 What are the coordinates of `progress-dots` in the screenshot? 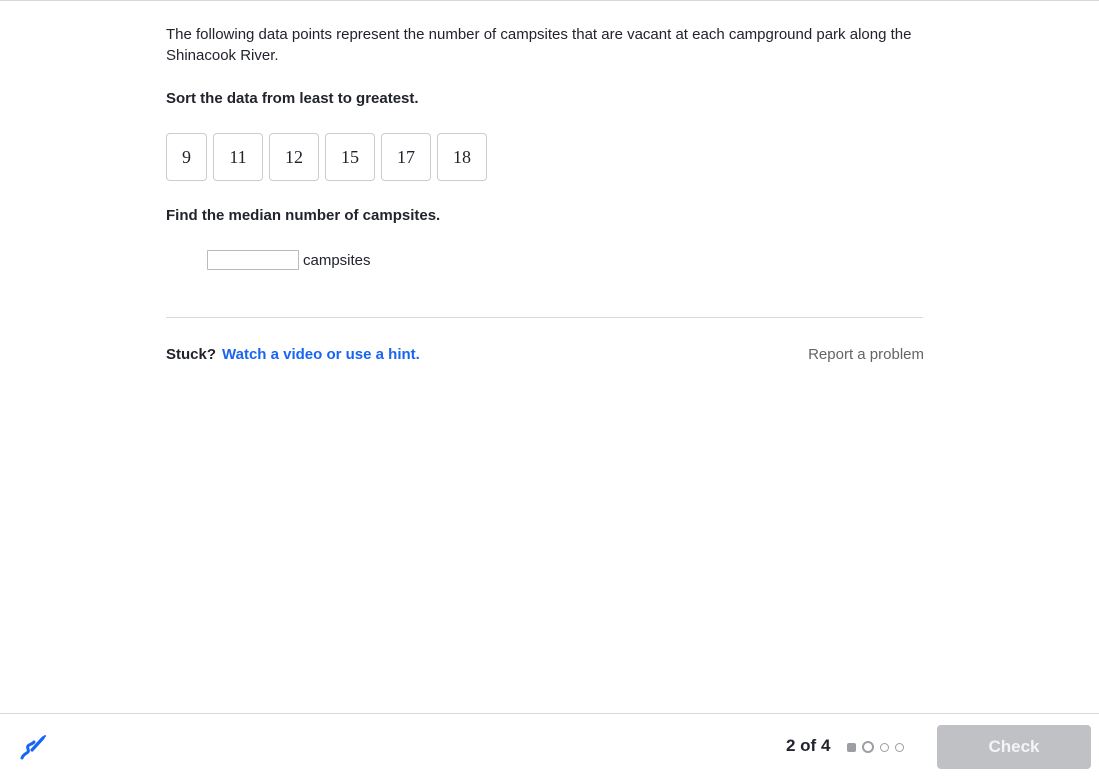 It's located at (875, 747).